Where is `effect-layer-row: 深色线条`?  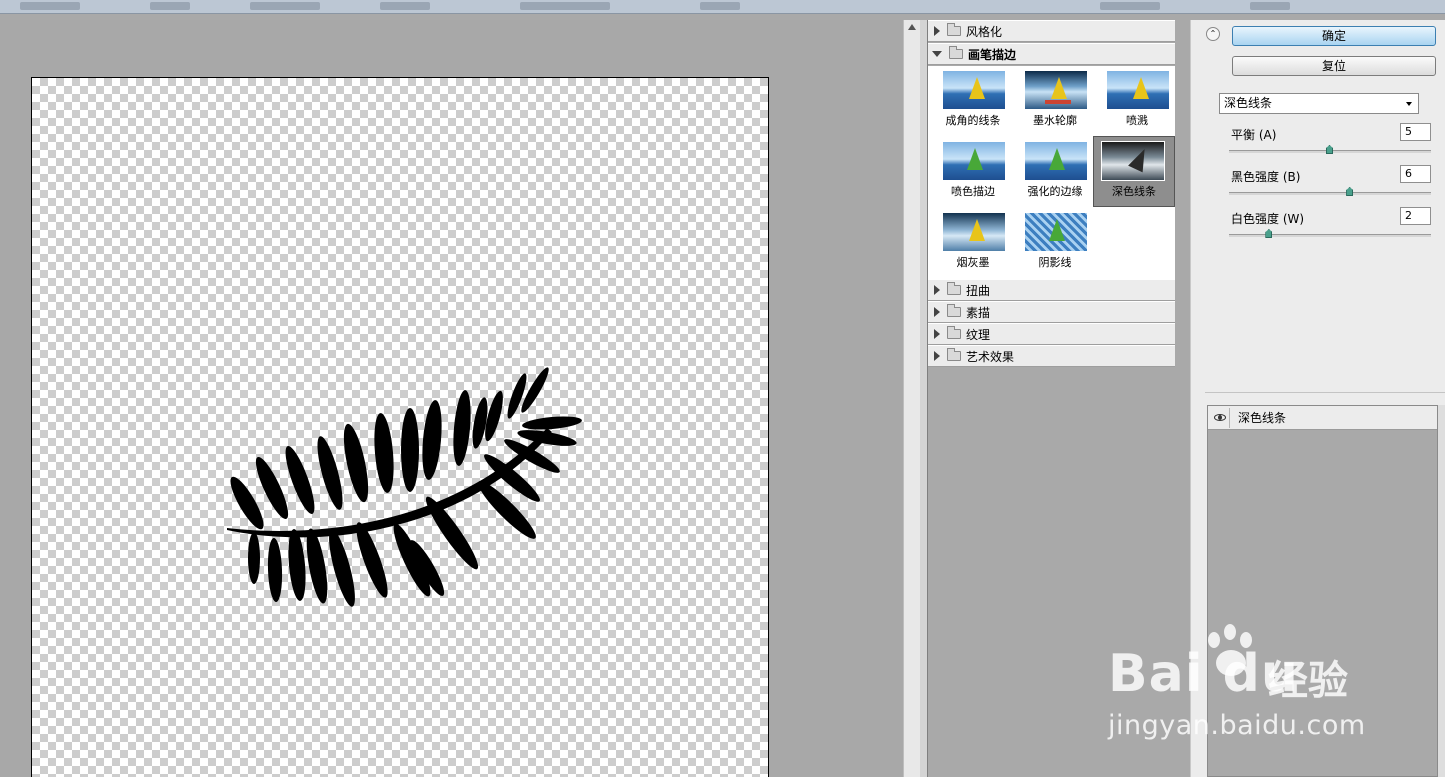
effect-layer-row: 深色线条 is located at coordinates (1322, 418).